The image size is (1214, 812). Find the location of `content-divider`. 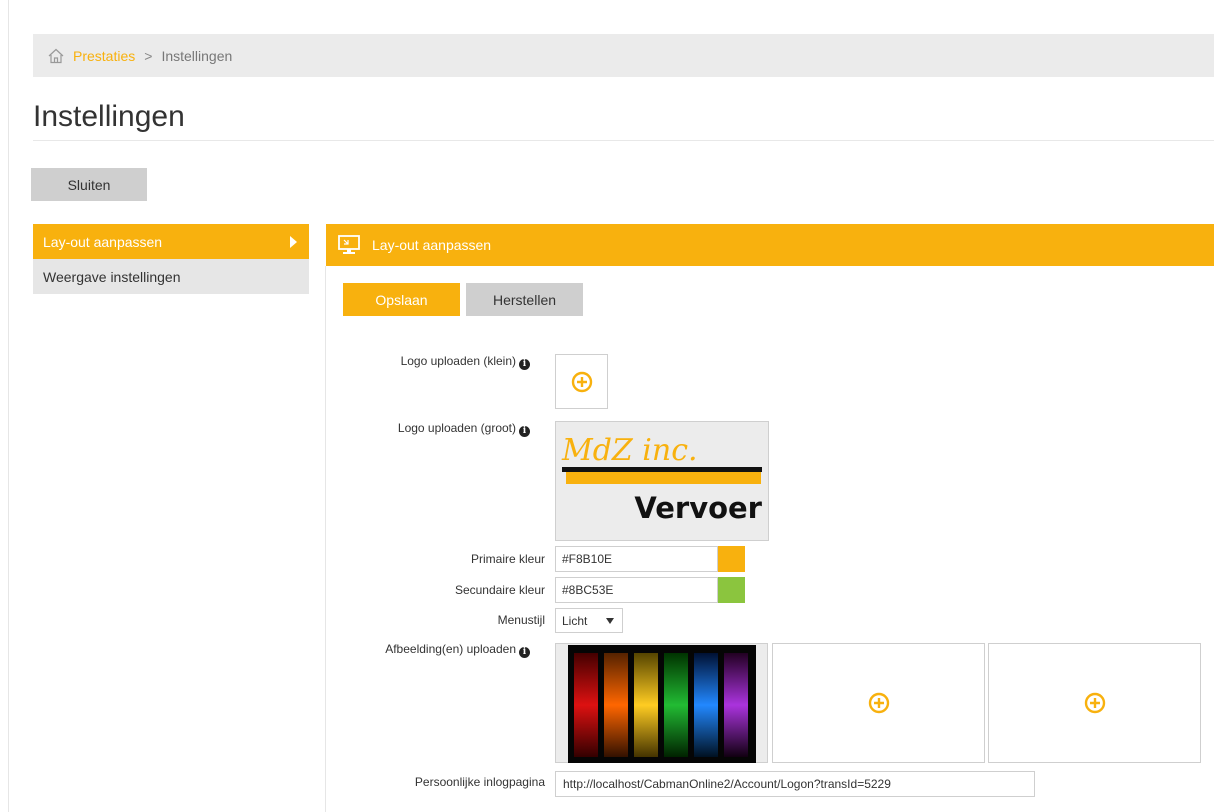

content-divider is located at coordinates (325, 539).